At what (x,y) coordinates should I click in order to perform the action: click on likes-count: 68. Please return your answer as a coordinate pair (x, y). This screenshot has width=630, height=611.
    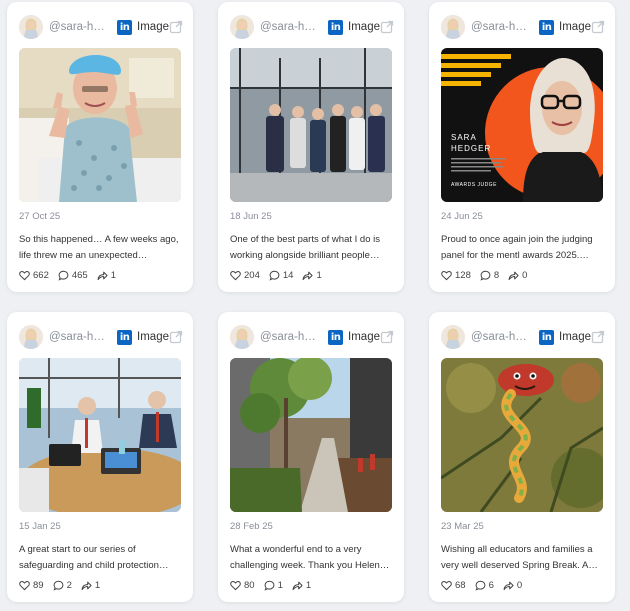
    Looking at the image, I should click on (460, 585).